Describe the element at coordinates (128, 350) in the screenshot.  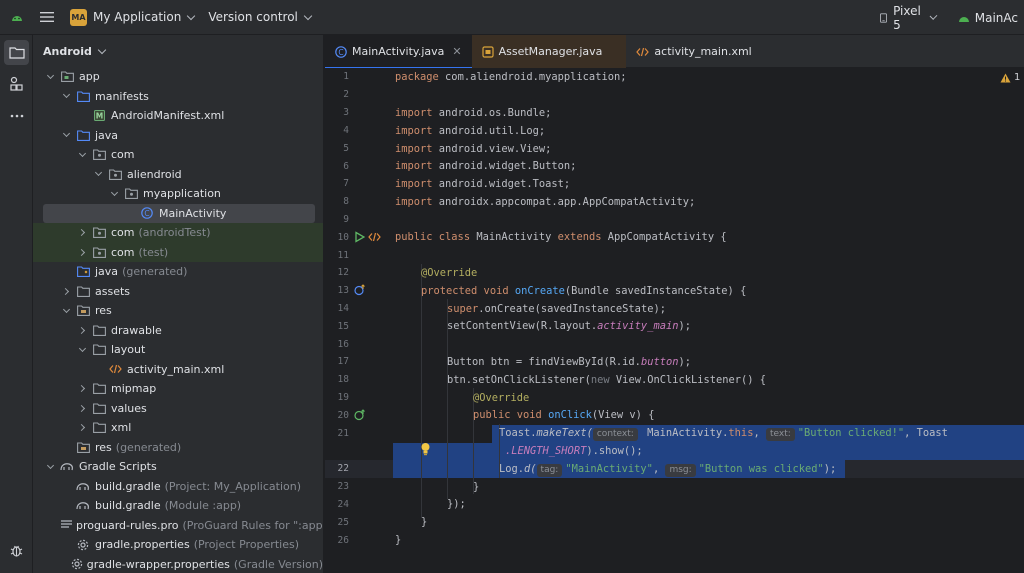
I see `tree-item-label: layout` at that location.